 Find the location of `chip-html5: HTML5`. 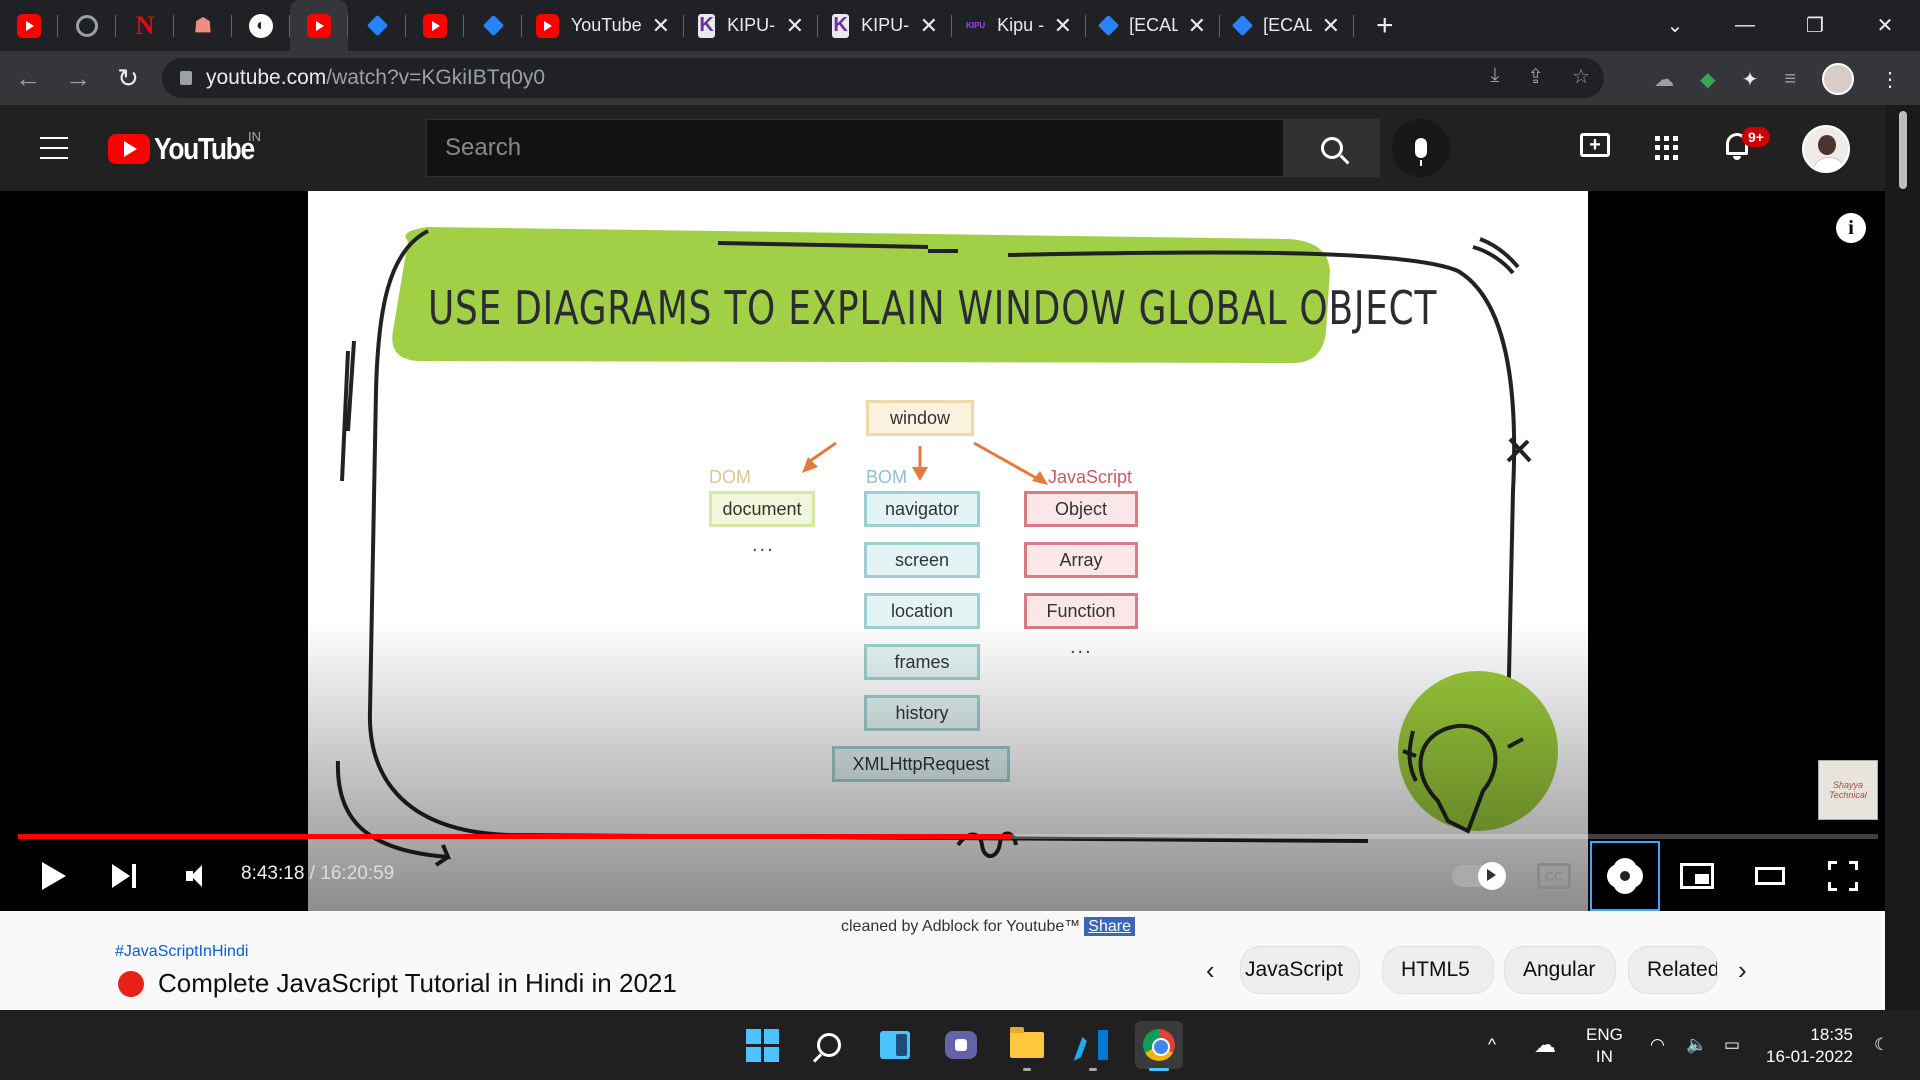

chip-html5: HTML5 is located at coordinates (1438, 970).